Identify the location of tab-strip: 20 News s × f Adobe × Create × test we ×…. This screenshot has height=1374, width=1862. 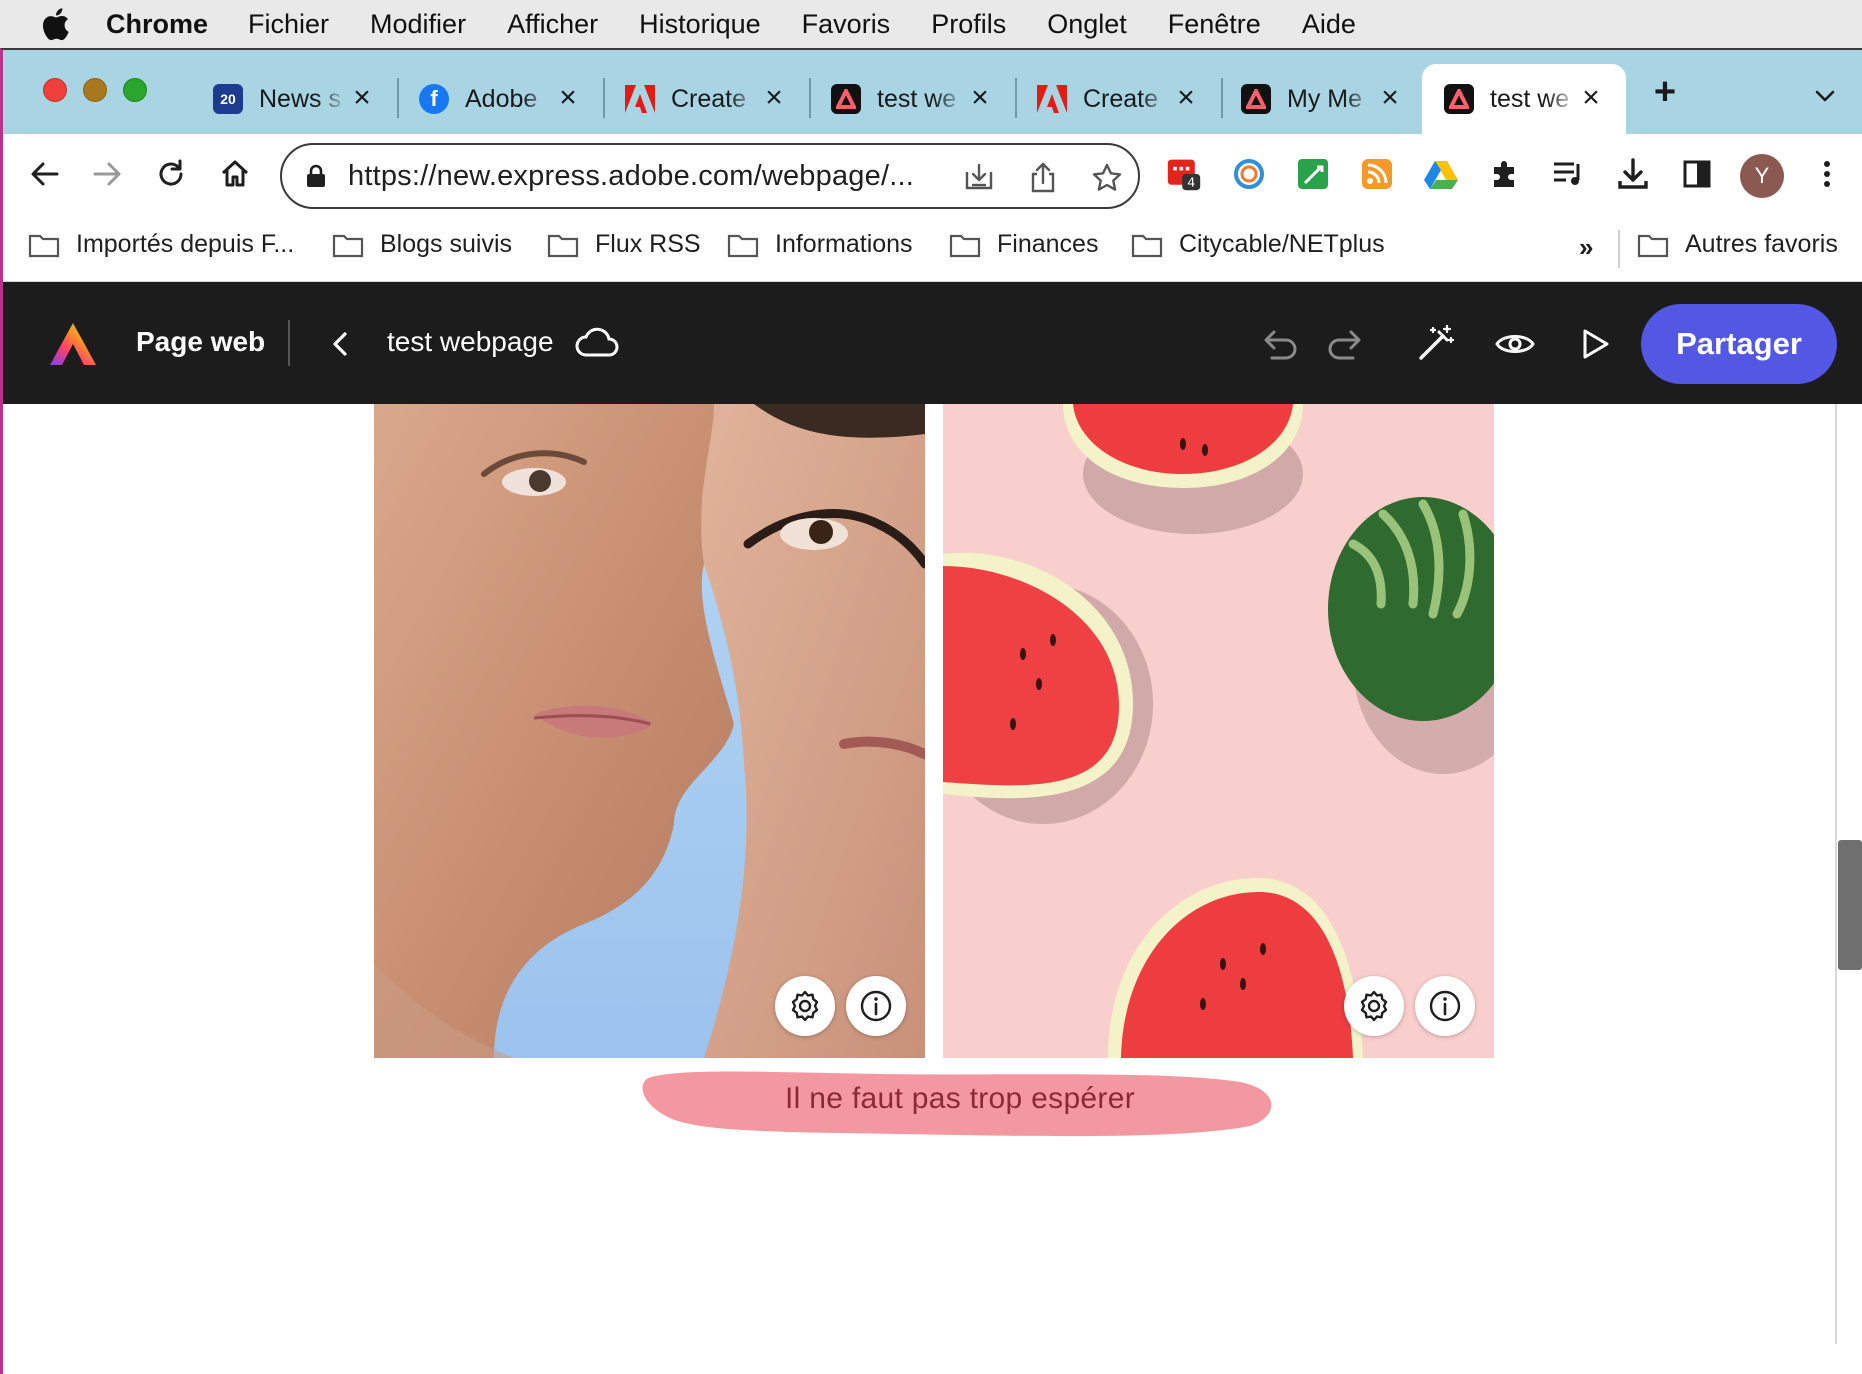
(932, 92).